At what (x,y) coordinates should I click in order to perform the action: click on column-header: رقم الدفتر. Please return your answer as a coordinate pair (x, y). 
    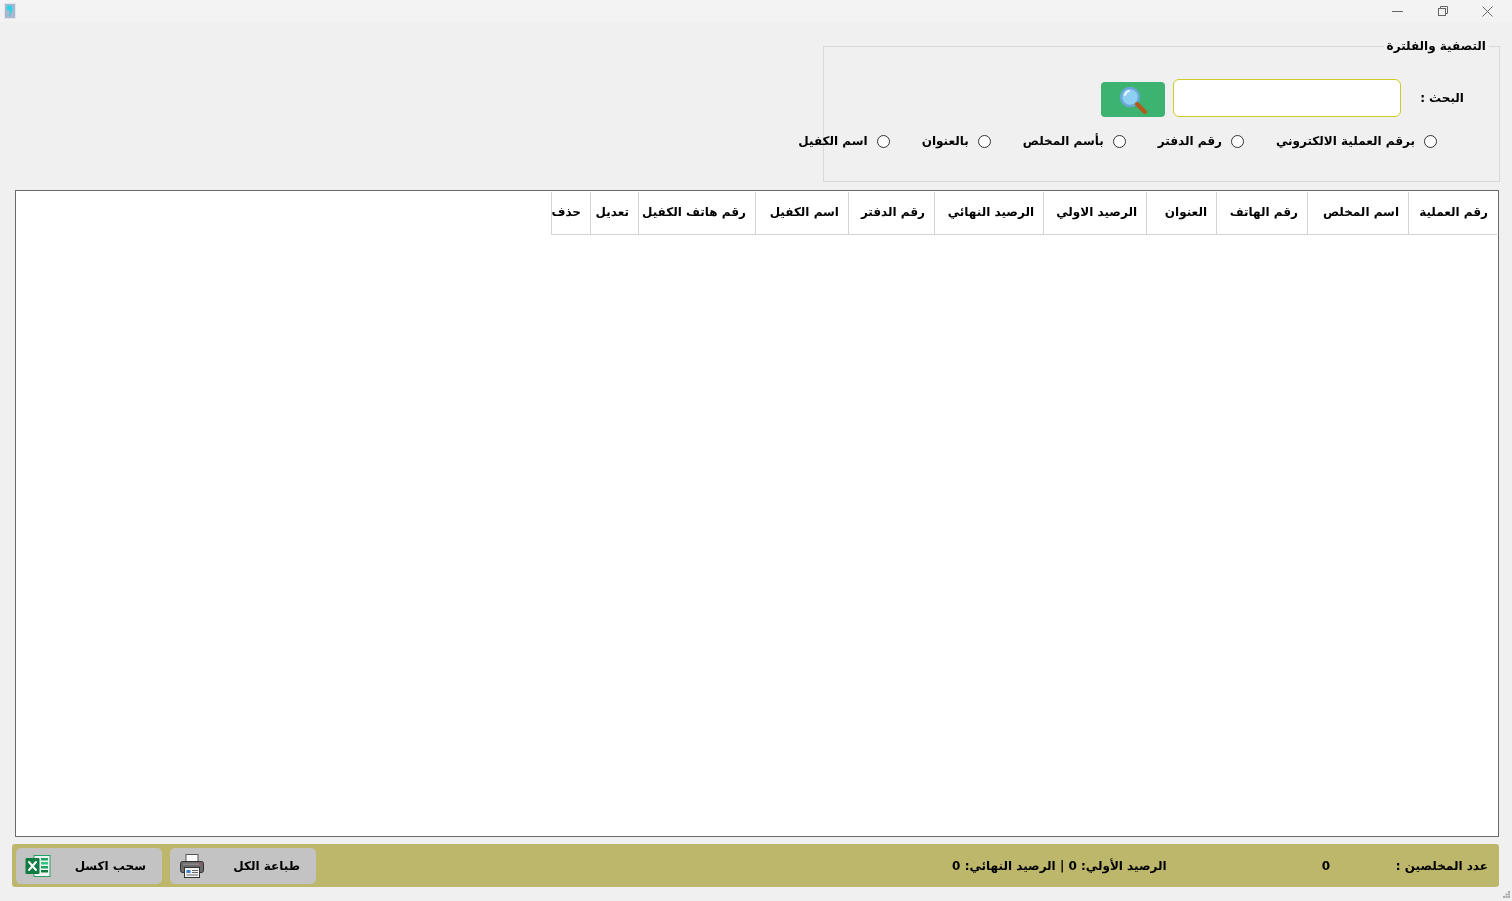
    Looking at the image, I should click on (891, 213).